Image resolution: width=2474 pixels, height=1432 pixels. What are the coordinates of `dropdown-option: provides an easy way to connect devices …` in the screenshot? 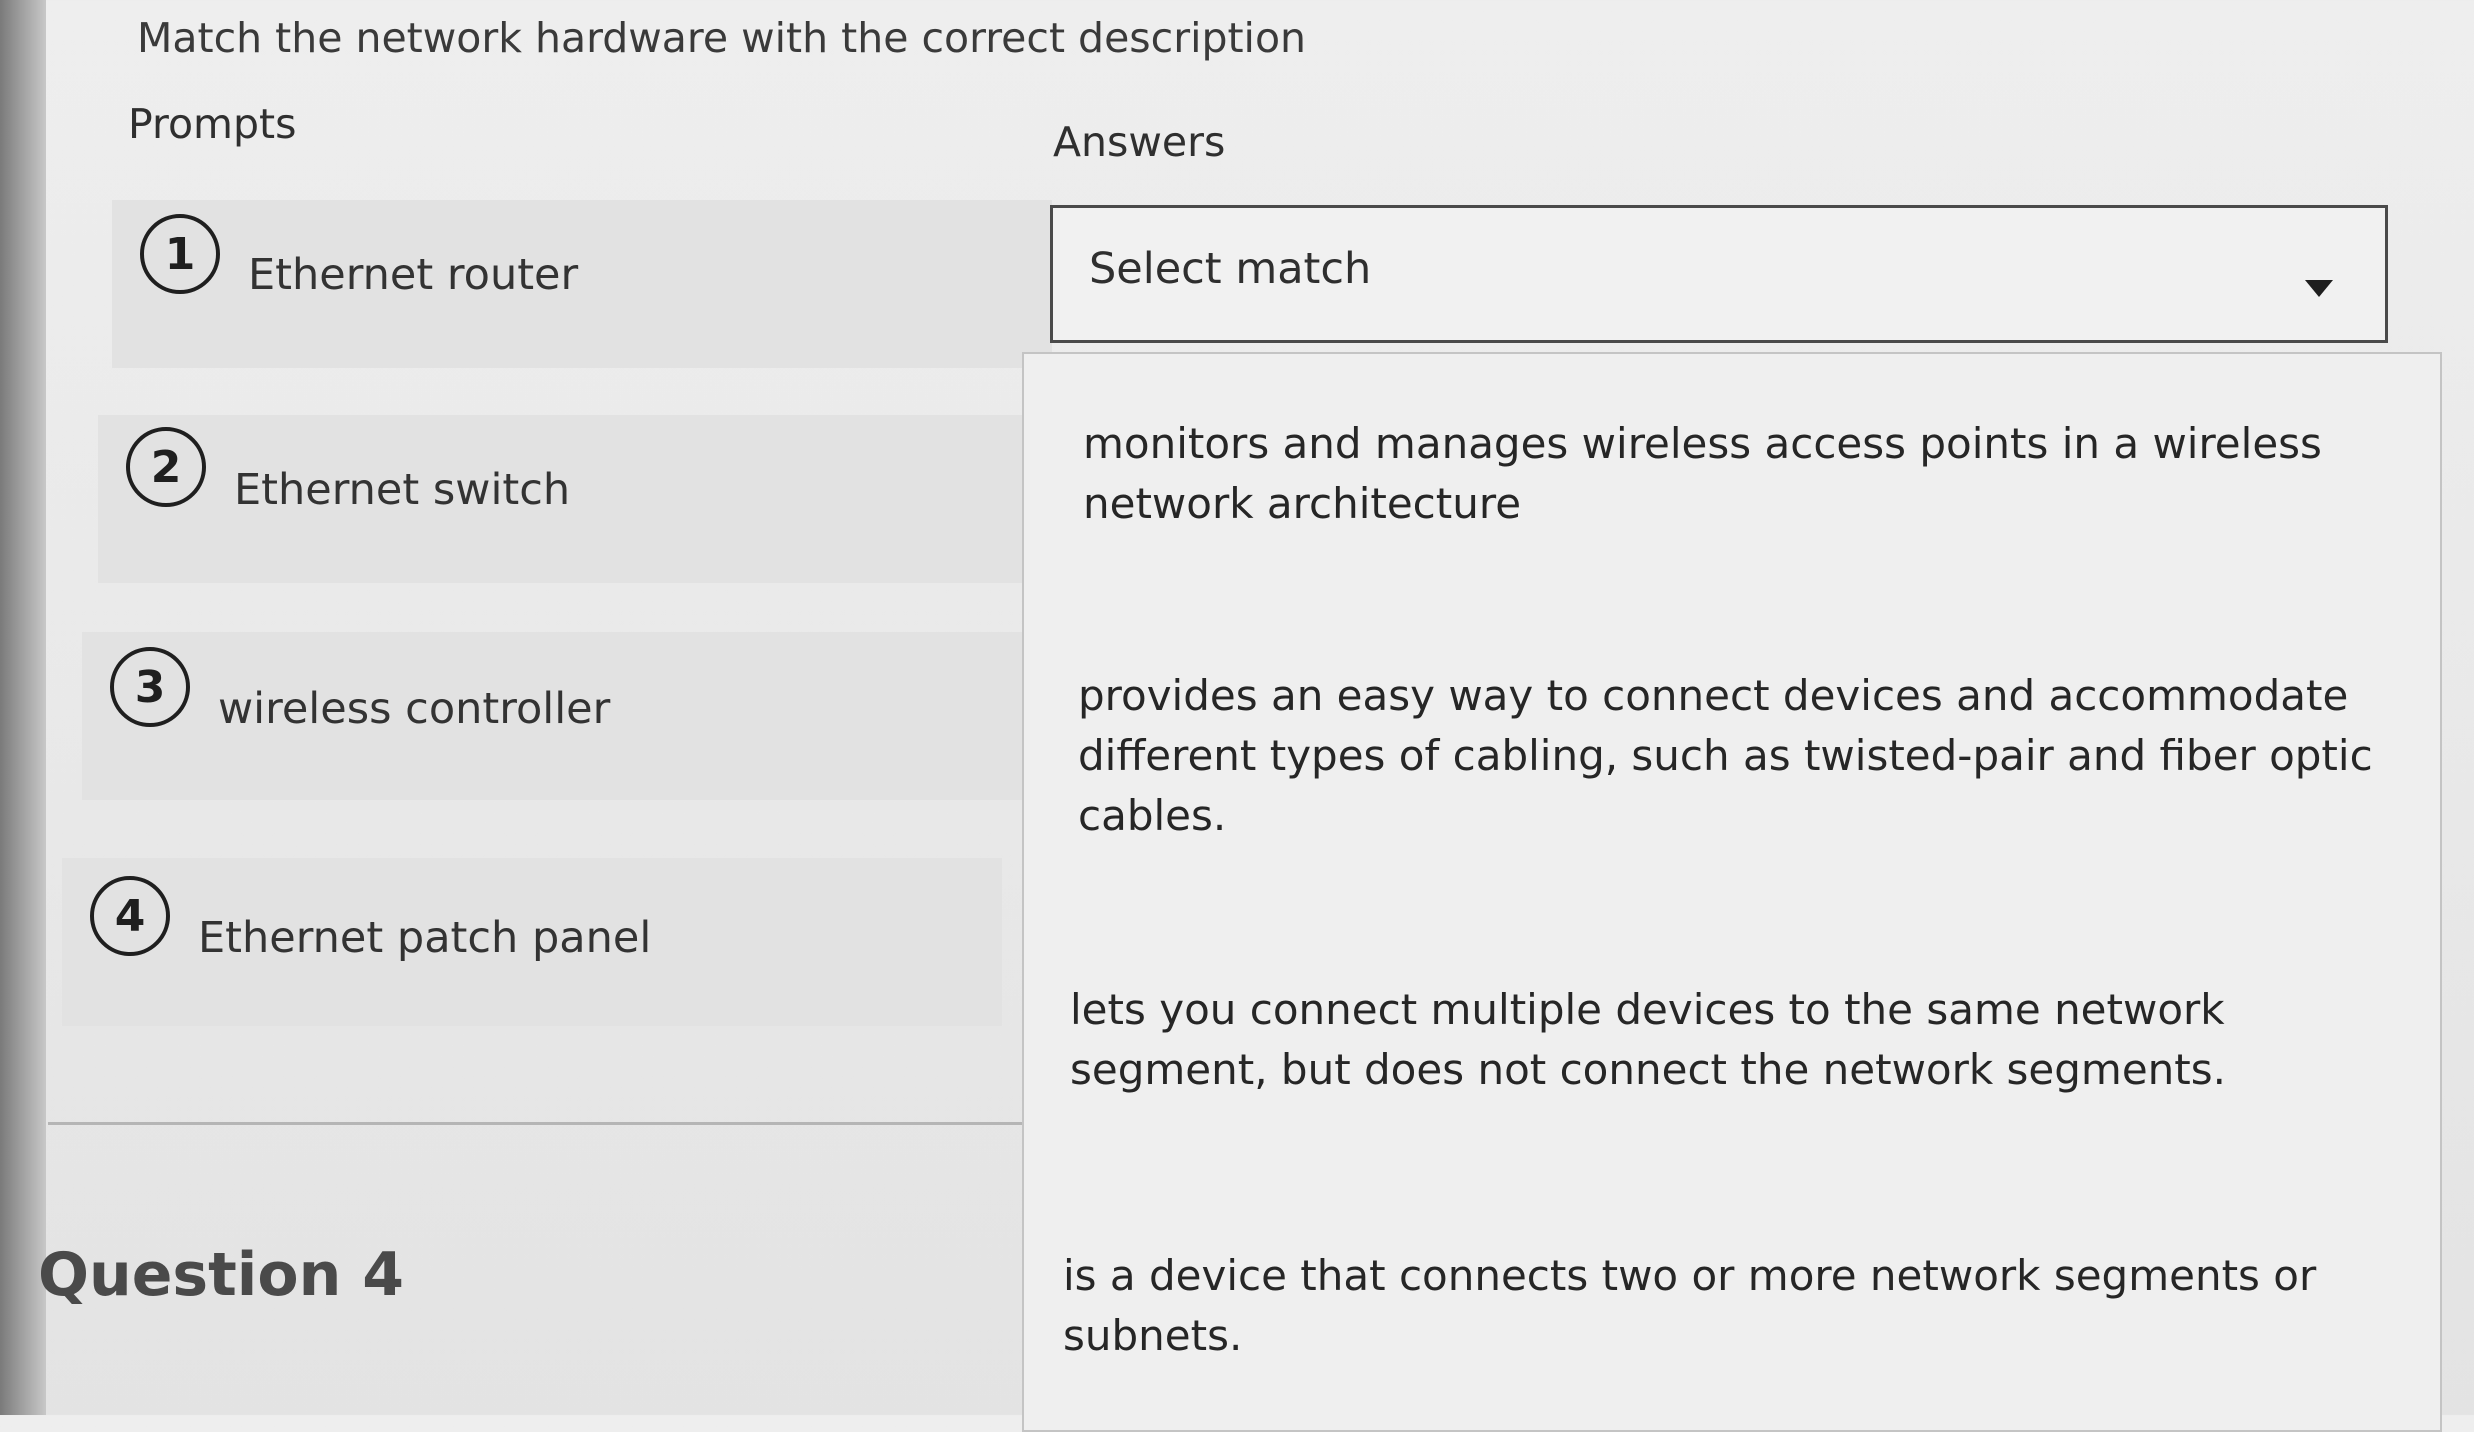 It's located at (1750, 756).